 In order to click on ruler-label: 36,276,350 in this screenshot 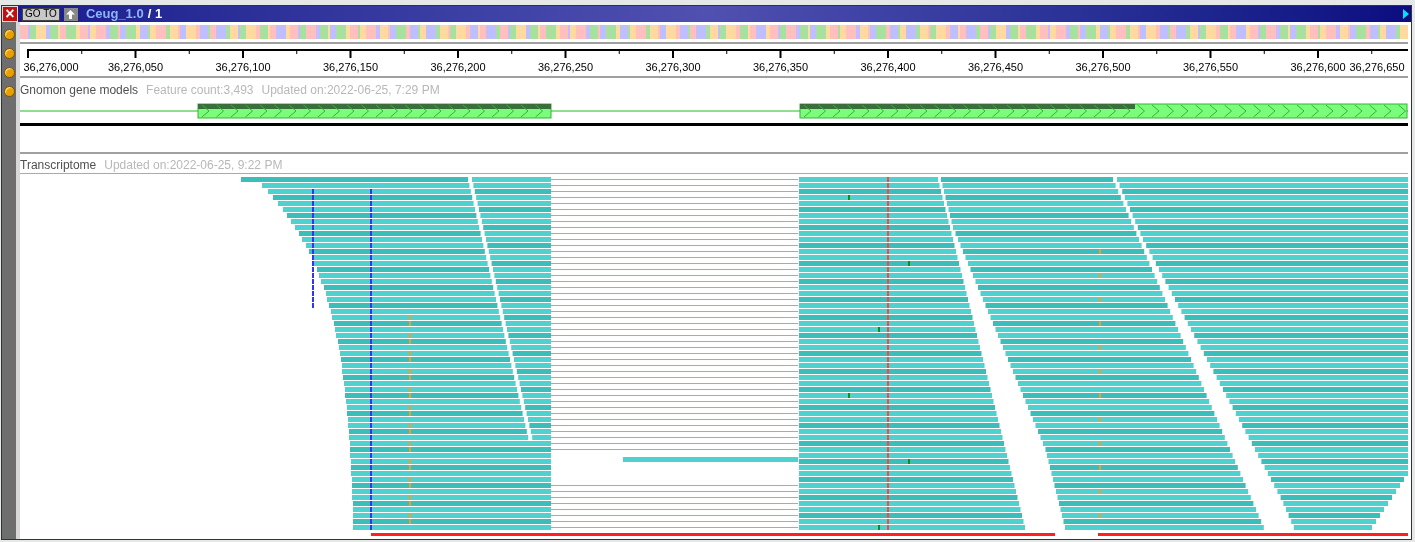, I will do `click(780, 67)`.